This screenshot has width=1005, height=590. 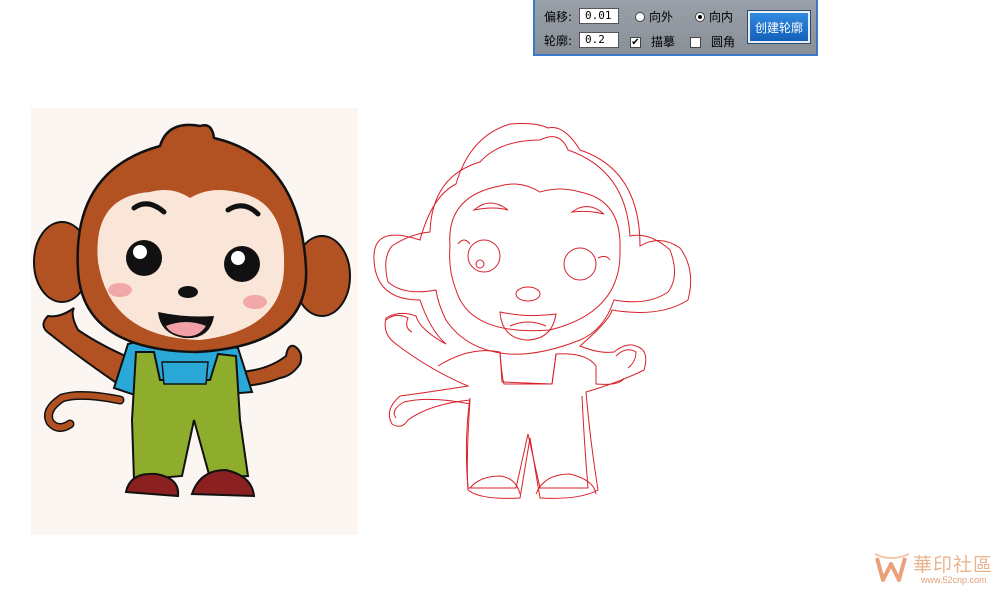 I want to click on watermark-logo-icon, so click(x=892, y=567).